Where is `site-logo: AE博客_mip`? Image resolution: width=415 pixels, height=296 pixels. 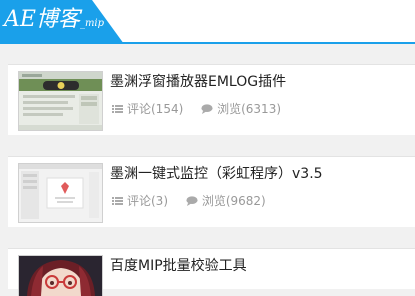
site-logo: AE博客_mip is located at coordinates (62, 22).